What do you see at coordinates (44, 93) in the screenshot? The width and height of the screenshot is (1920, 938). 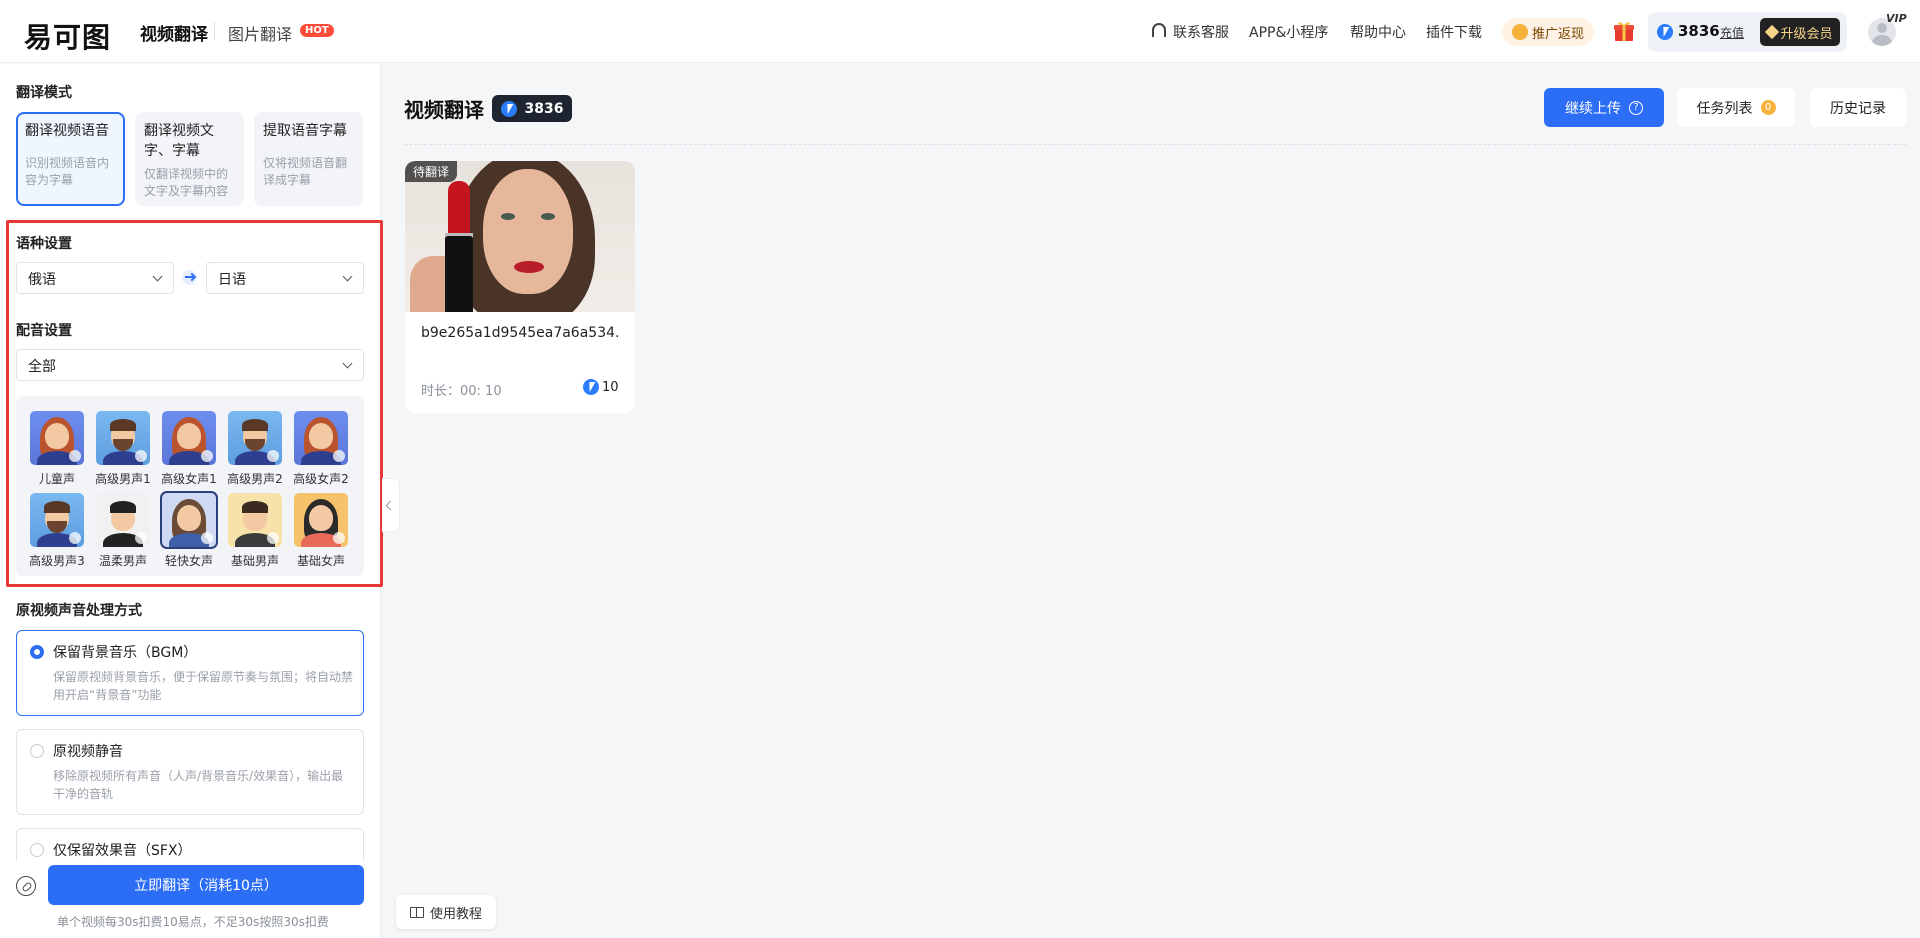 I see `mode-section-title: 翻译模式` at bounding box center [44, 93].